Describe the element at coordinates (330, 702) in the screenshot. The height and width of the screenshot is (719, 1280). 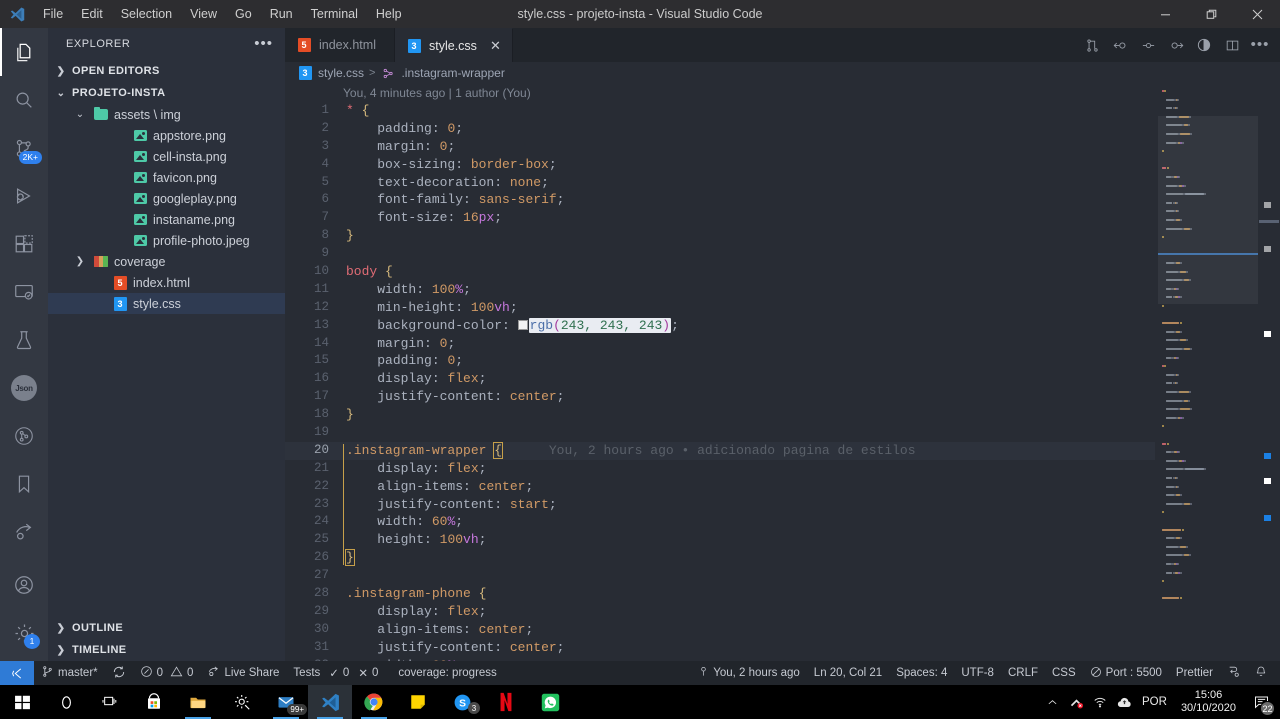
I see `visual-studio-code-icon` at that location.